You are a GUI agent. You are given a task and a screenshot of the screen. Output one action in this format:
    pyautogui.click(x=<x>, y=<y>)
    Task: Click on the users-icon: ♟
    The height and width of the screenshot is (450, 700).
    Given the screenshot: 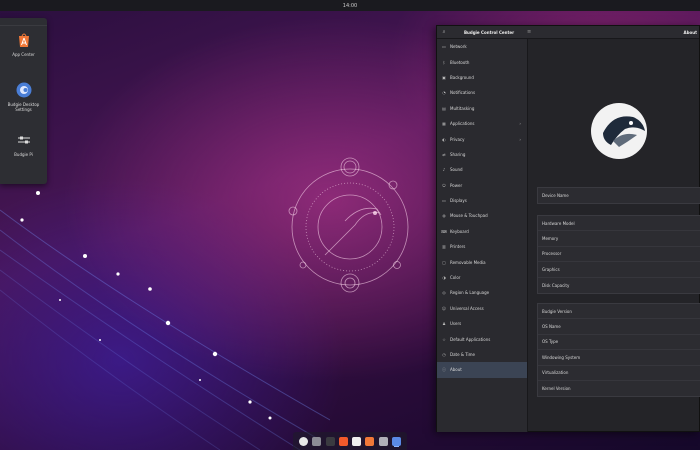 What is the action you would take?
    pyautogui.click(x=444, y=324)
    